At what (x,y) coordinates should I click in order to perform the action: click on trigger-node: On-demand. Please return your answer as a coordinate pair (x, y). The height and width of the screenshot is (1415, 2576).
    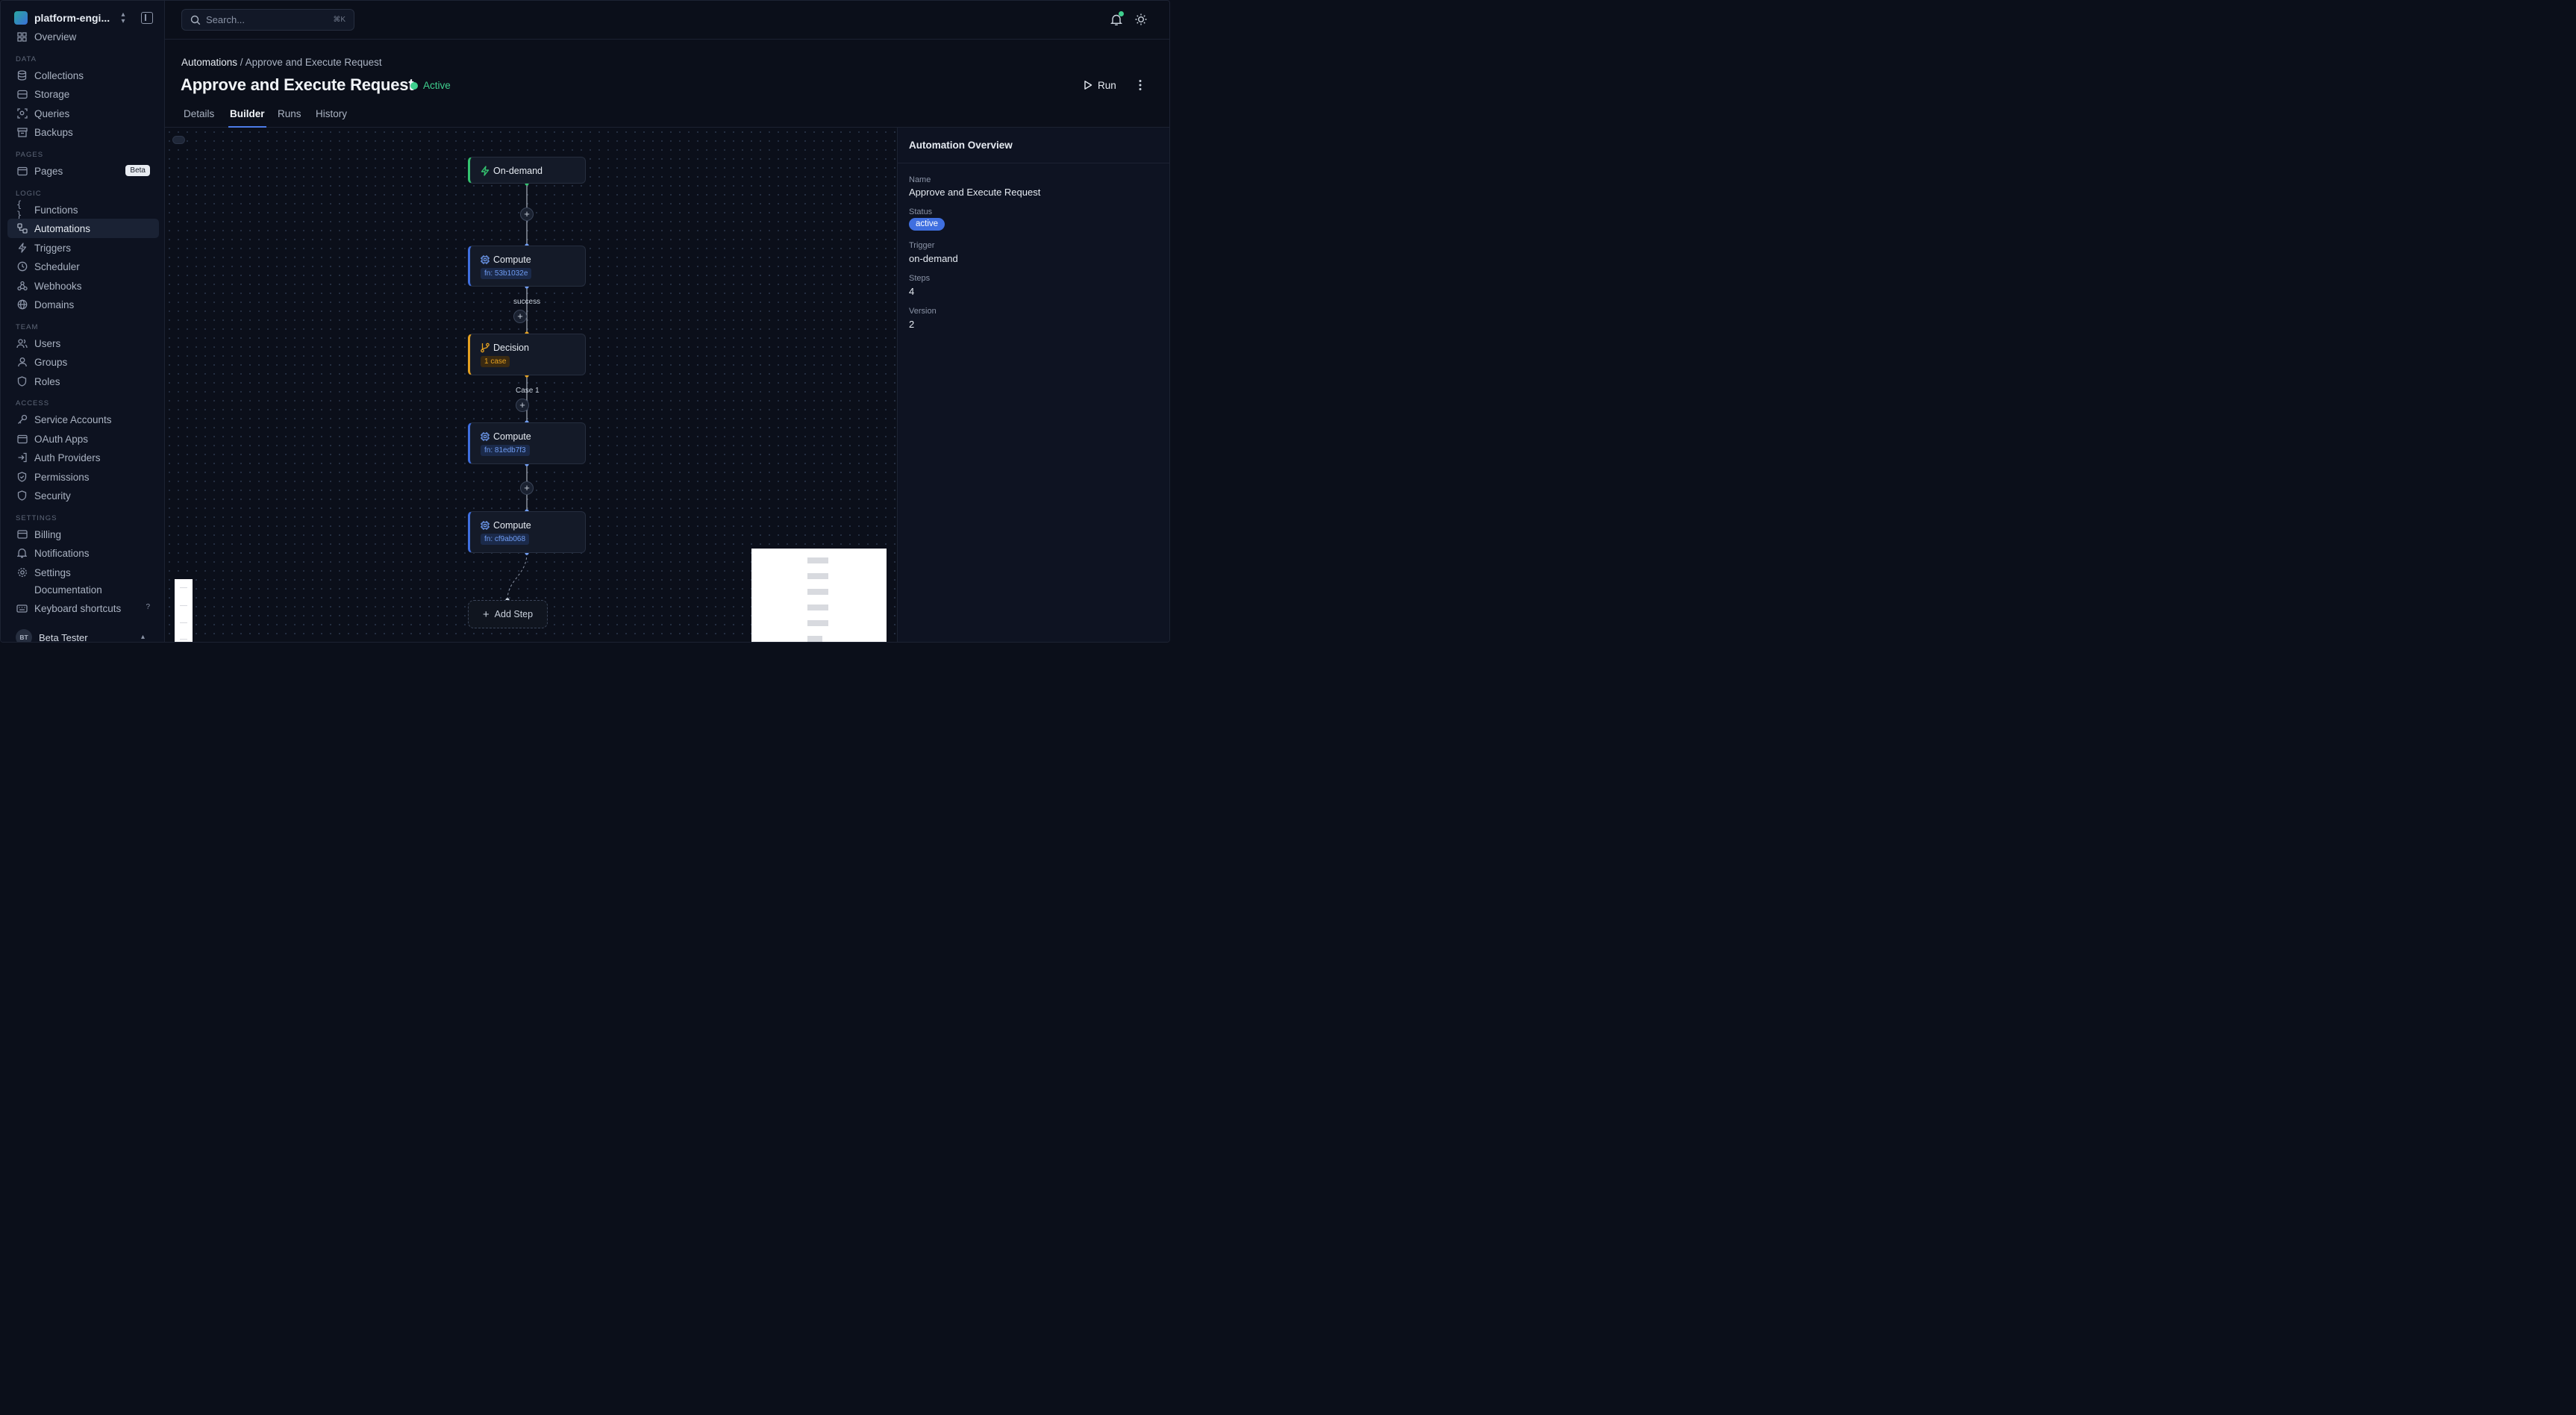
    Looking at the image, I should click on (527, 170).